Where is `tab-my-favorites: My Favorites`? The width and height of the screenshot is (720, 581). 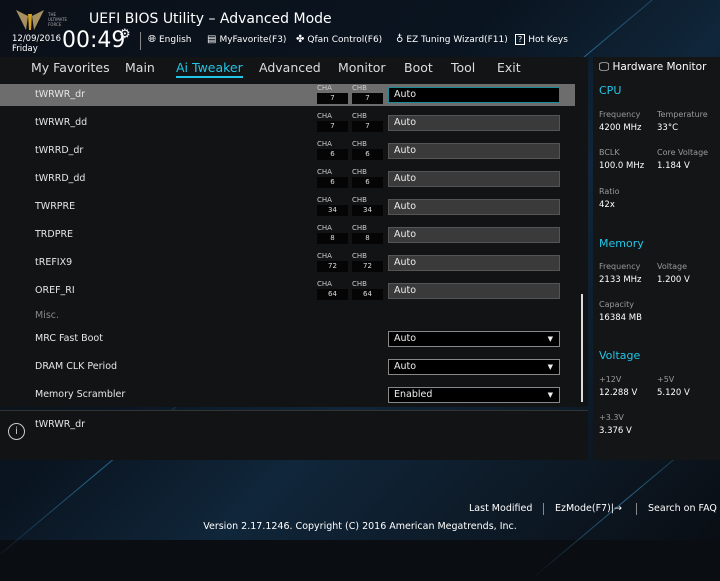
tab-my-favorites: My Favorites is located at coordinates (70, 67).